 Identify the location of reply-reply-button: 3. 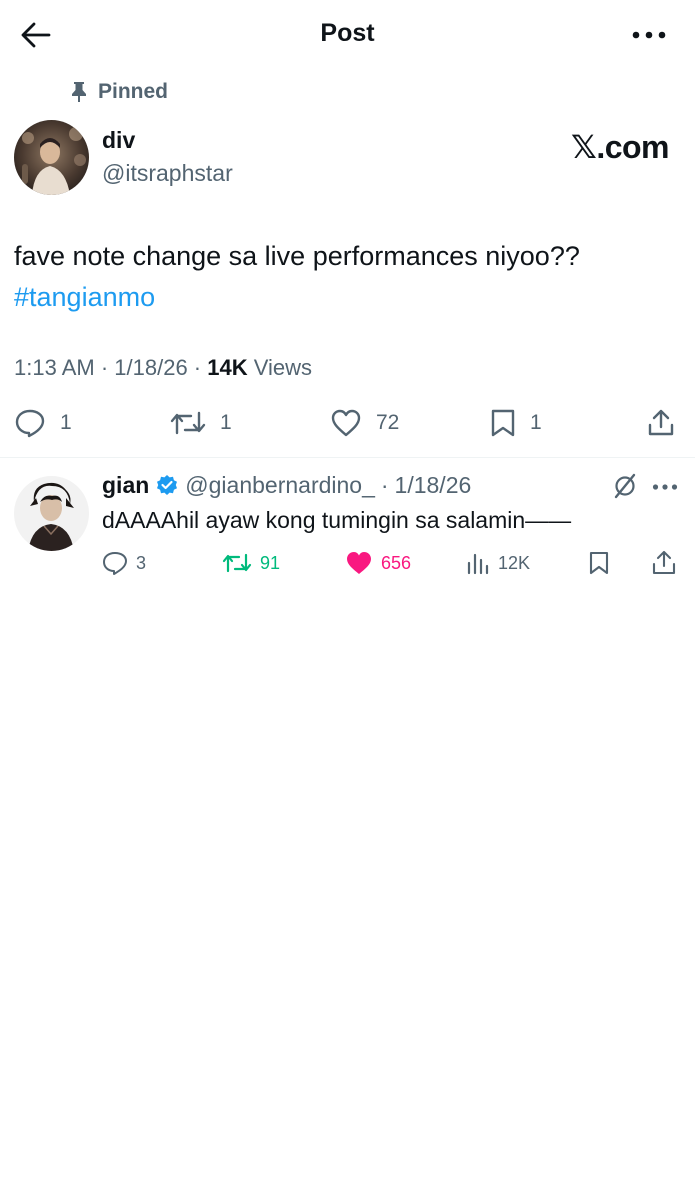
(124, 563).